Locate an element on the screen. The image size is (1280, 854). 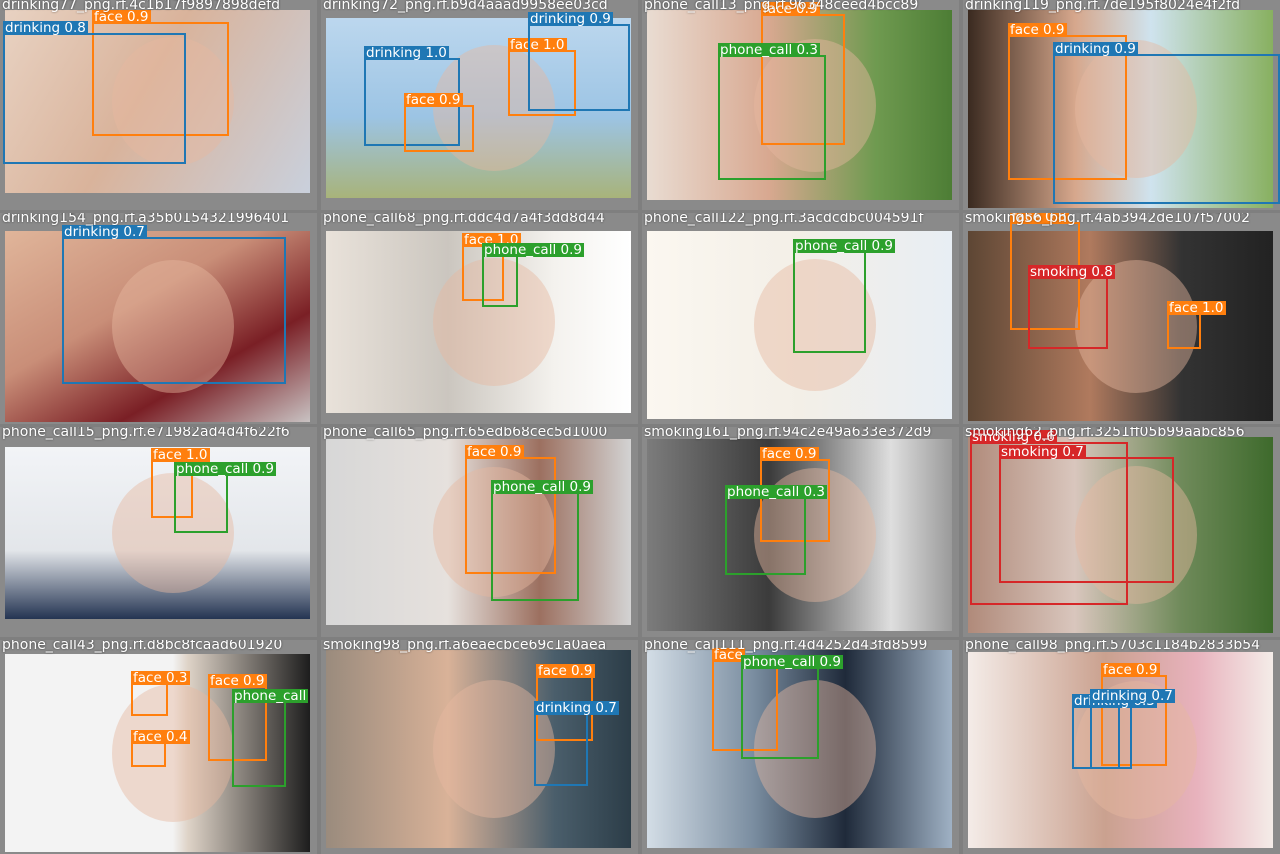
filename-label: phone_call15_png.rf.e71982ad4d4f622f6 is located at coordinates (146, 433).